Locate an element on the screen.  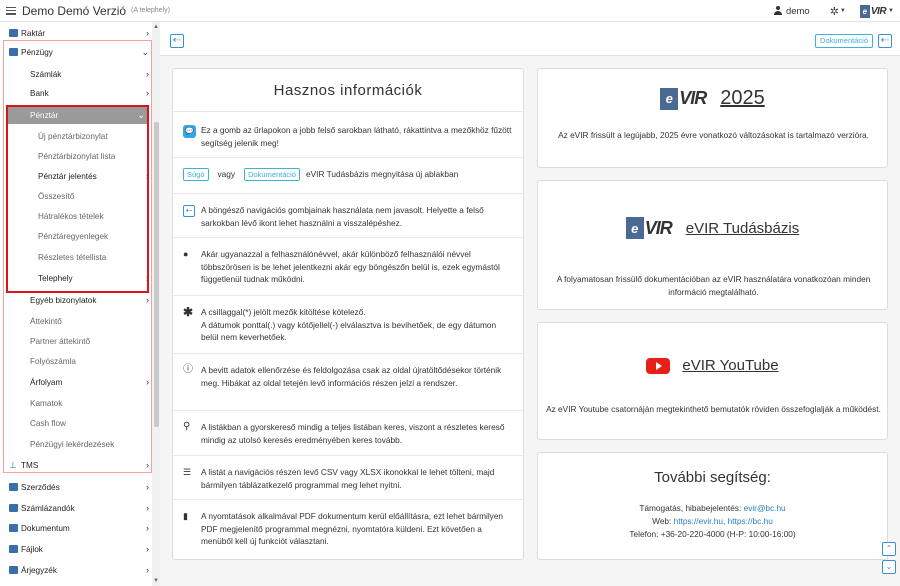
chevron-down-icon: ▼ is located at coordinates (891, 11).